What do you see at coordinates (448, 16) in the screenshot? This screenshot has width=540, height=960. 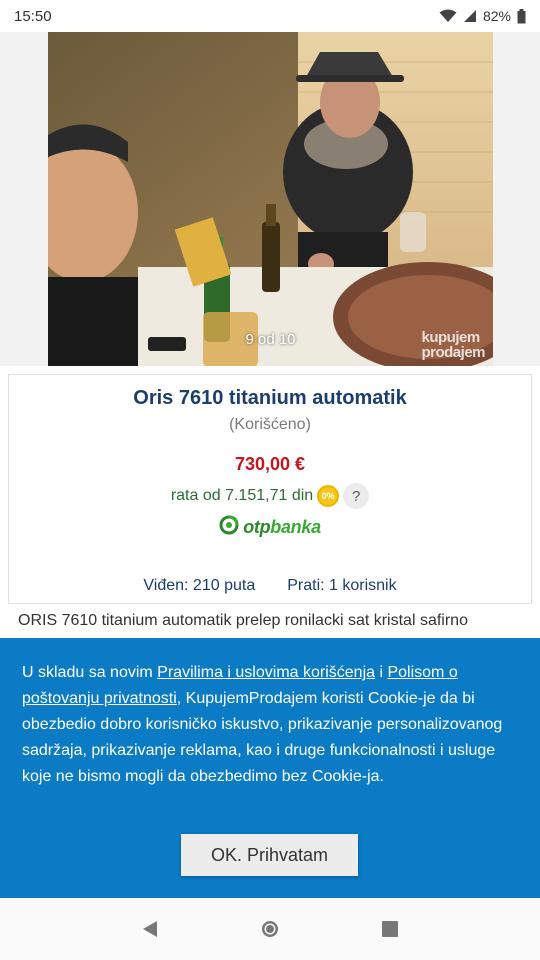 I see `wifi-icon` at bounding box center [448, 16].